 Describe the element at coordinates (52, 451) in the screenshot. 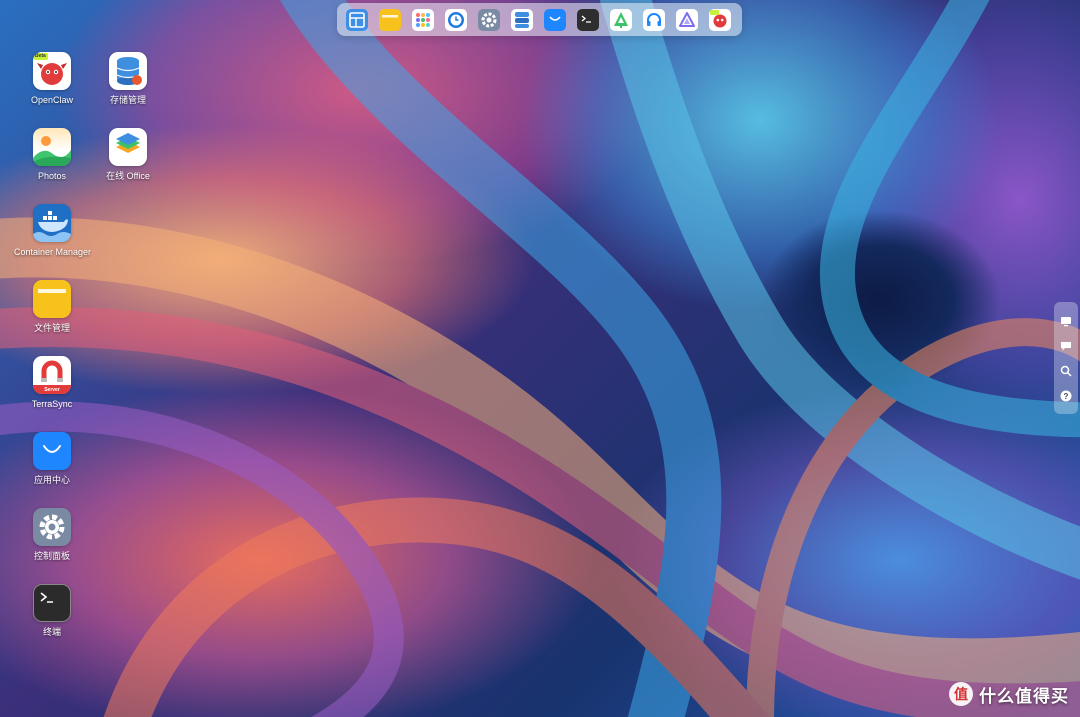

I see `app-center-bag-icon` at that location.